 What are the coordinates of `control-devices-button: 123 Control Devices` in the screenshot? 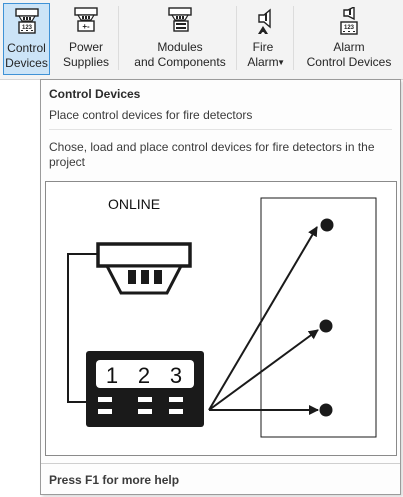 It's located at (26, 39).